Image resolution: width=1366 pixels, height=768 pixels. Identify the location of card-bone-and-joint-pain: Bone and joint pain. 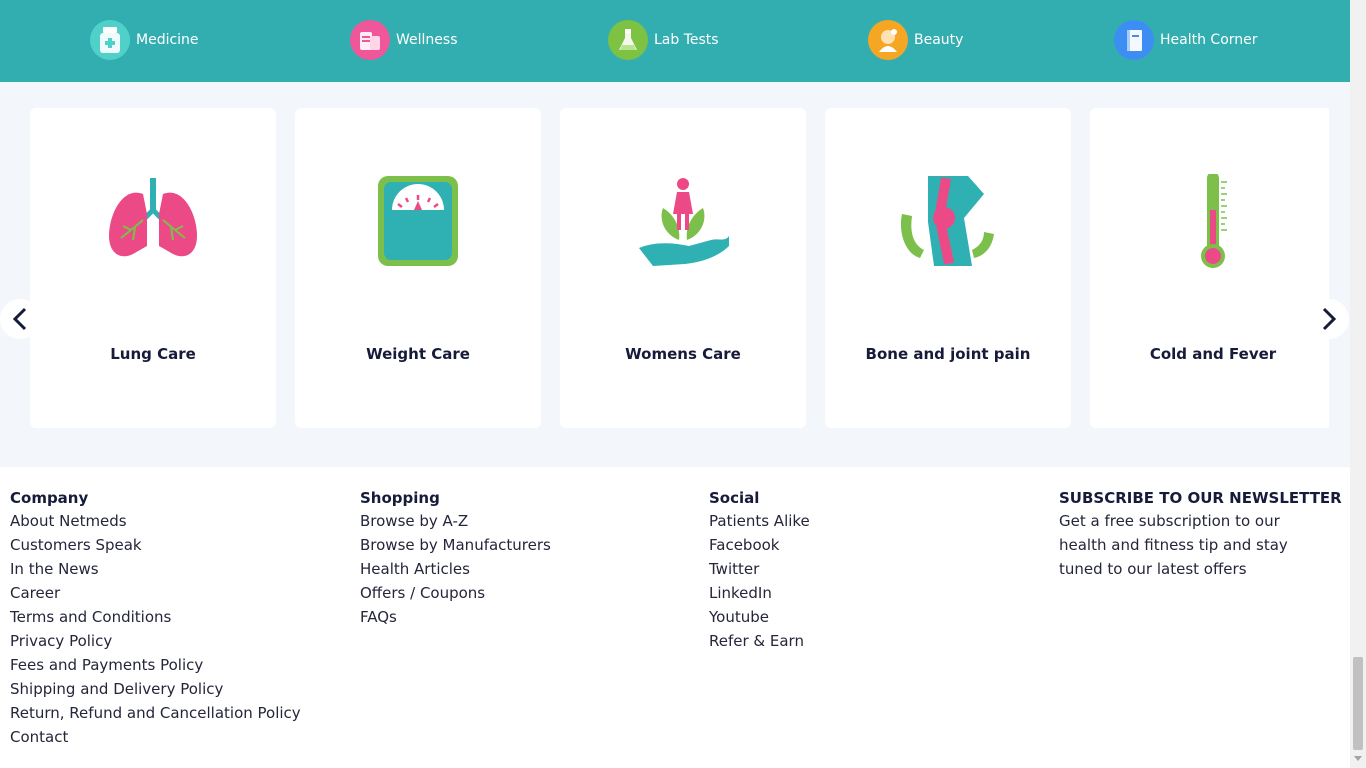
(948, 268).